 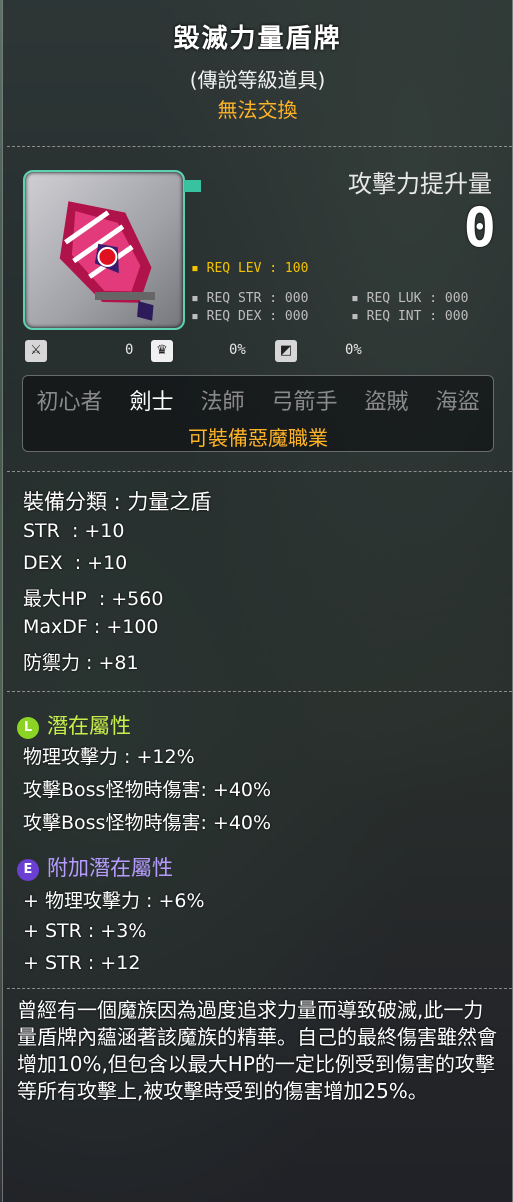 What do you see at coordinates (258, 438) in the screenshot?
I see `demon-equip-note: 可裝備惡魔職業` at bounding box center [258, 438].